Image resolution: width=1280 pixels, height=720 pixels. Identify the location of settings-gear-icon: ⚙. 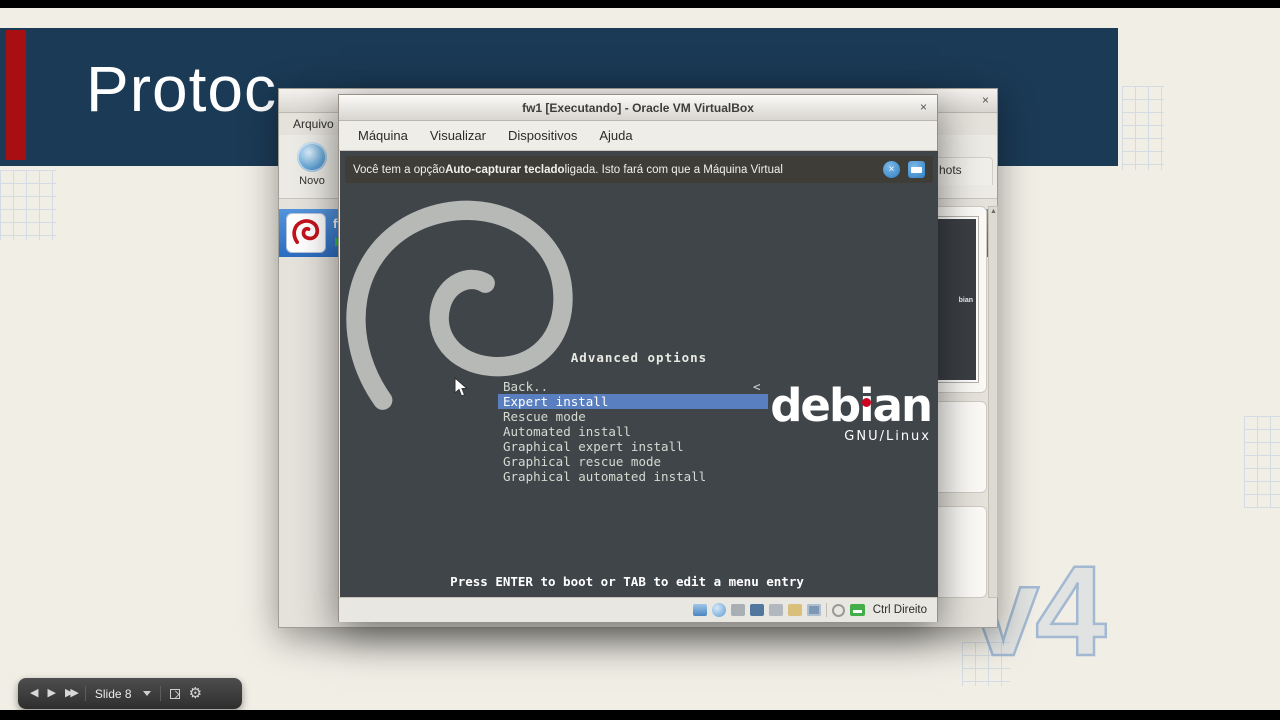
(195, 693).